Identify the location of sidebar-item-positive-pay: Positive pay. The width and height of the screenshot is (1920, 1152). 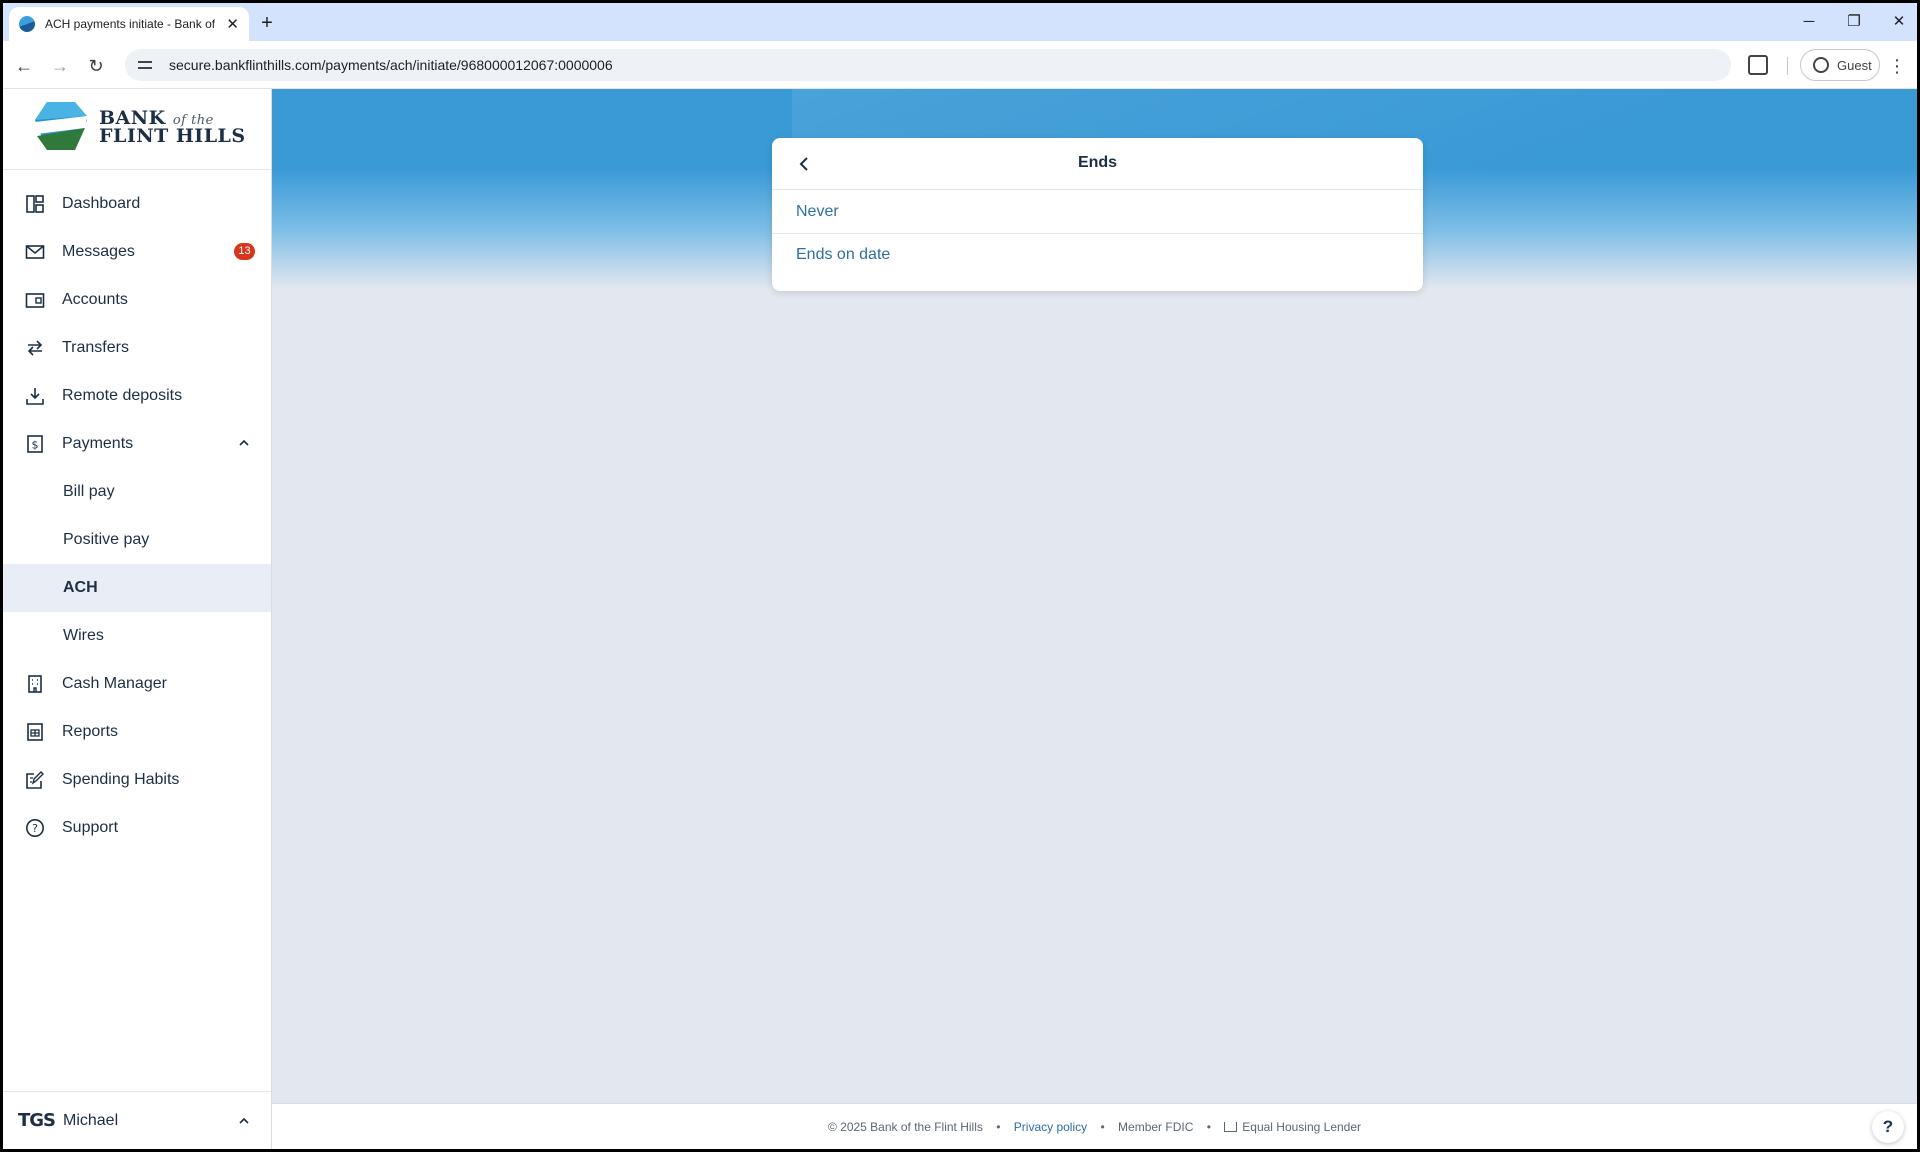
(137, 540).